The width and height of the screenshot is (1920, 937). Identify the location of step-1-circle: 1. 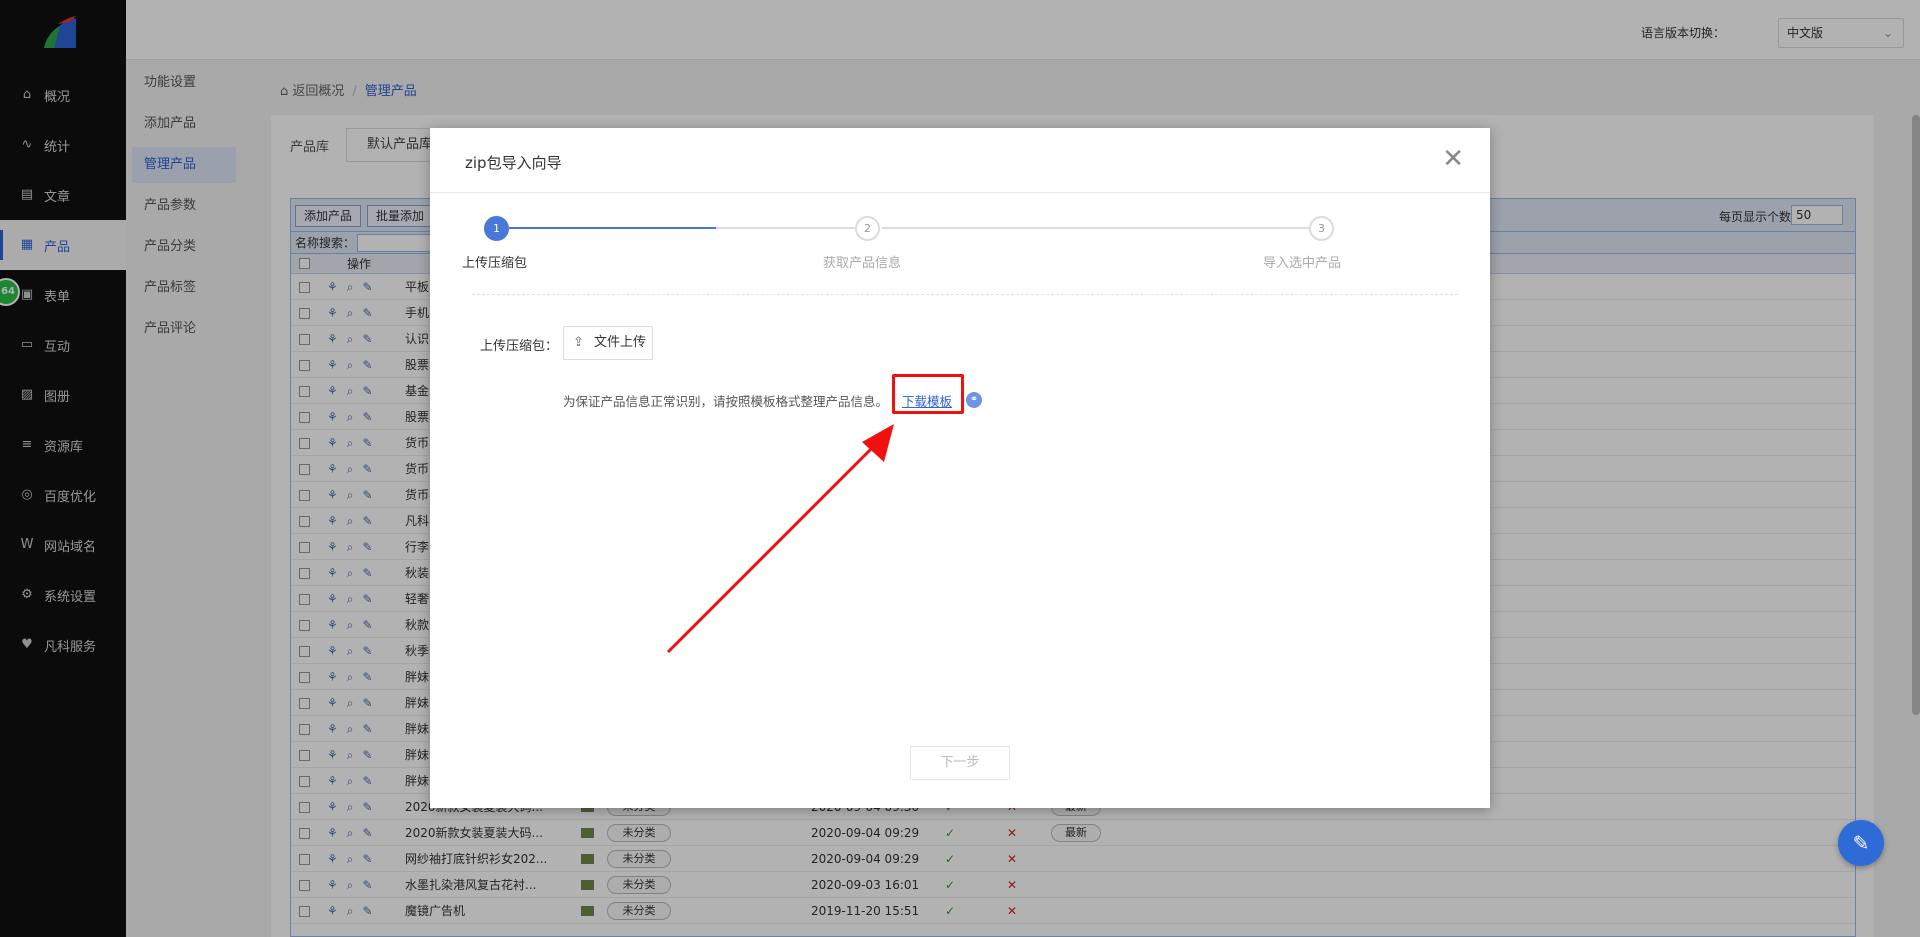
(496, 228).